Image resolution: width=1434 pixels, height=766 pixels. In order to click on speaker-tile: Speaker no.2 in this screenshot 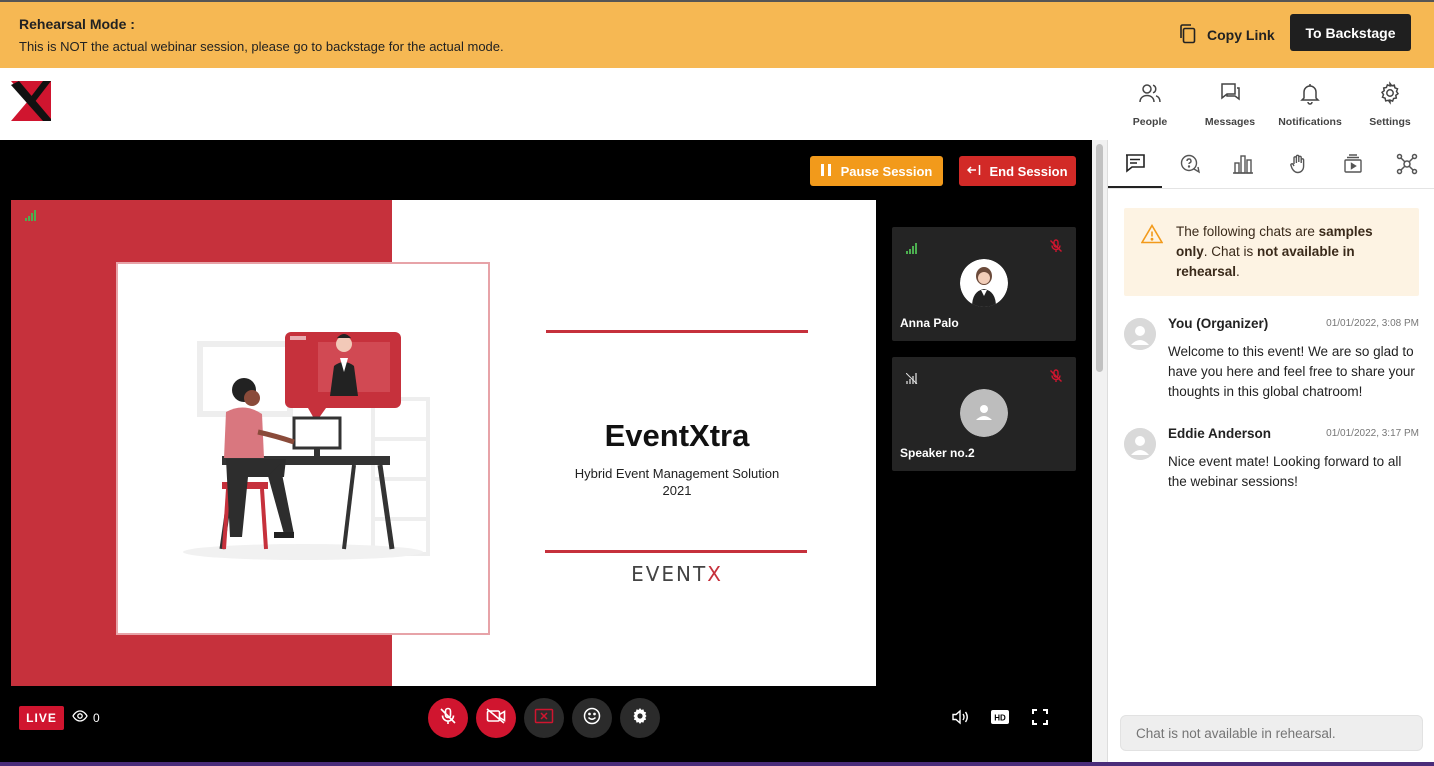, I will do `click(984, 414)`.